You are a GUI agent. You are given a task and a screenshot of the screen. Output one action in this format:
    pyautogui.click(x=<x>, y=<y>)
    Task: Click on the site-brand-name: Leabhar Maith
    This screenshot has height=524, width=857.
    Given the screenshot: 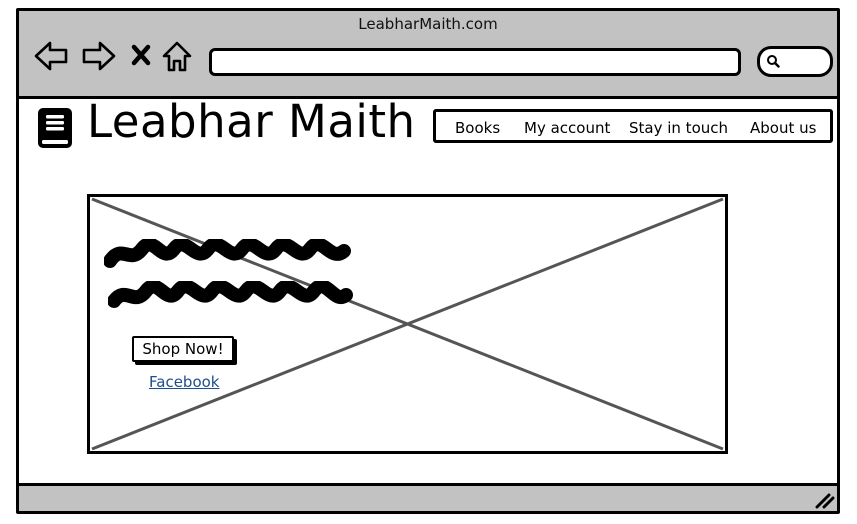 What is the action you would take?
    pyautogui.click(x=251, y=121)
    